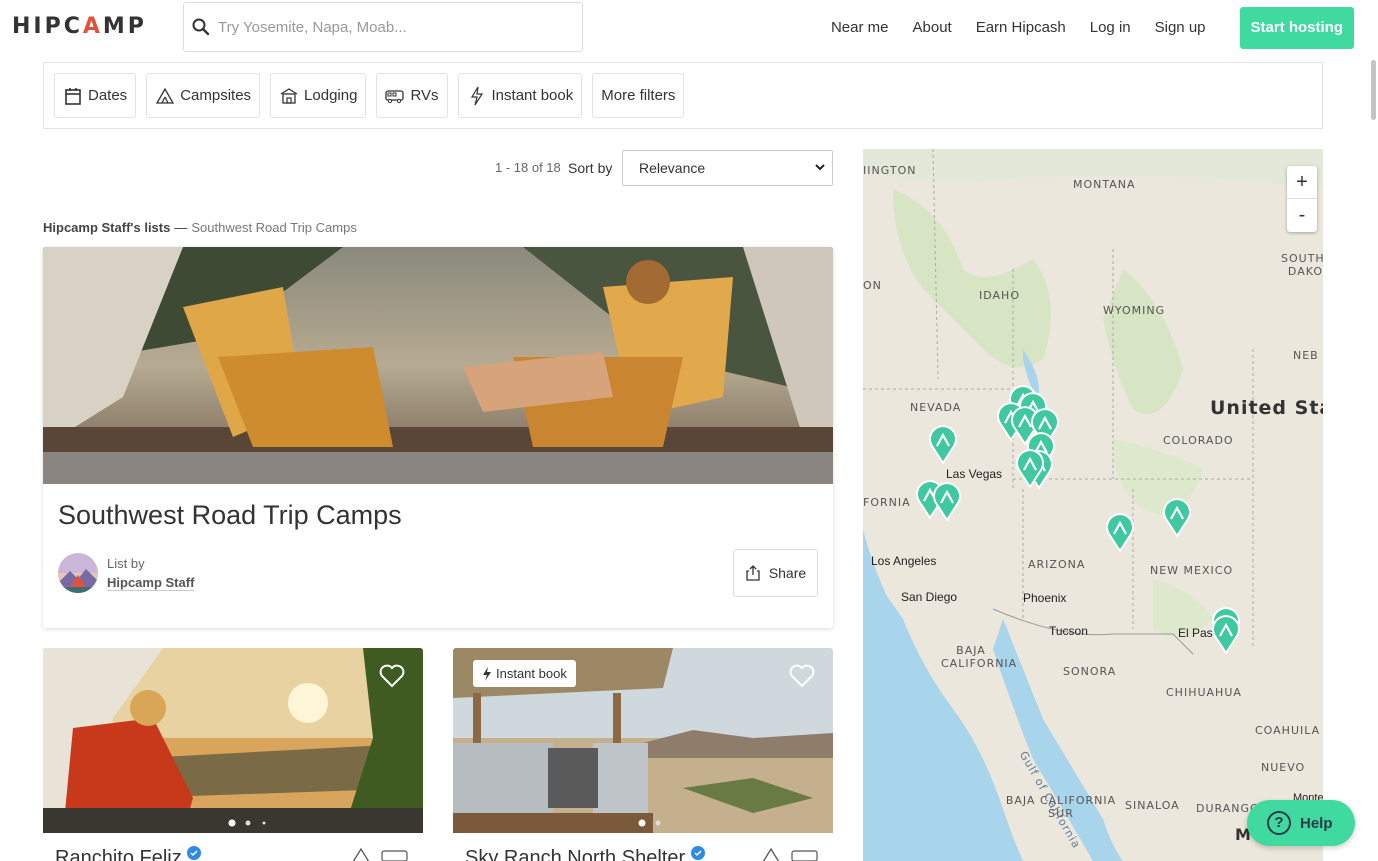  What do you see at coordinates (230, 515) in the screenshot?
I see `list-title: Southwest Road Trip Camps` at bounding box center [230, 515].